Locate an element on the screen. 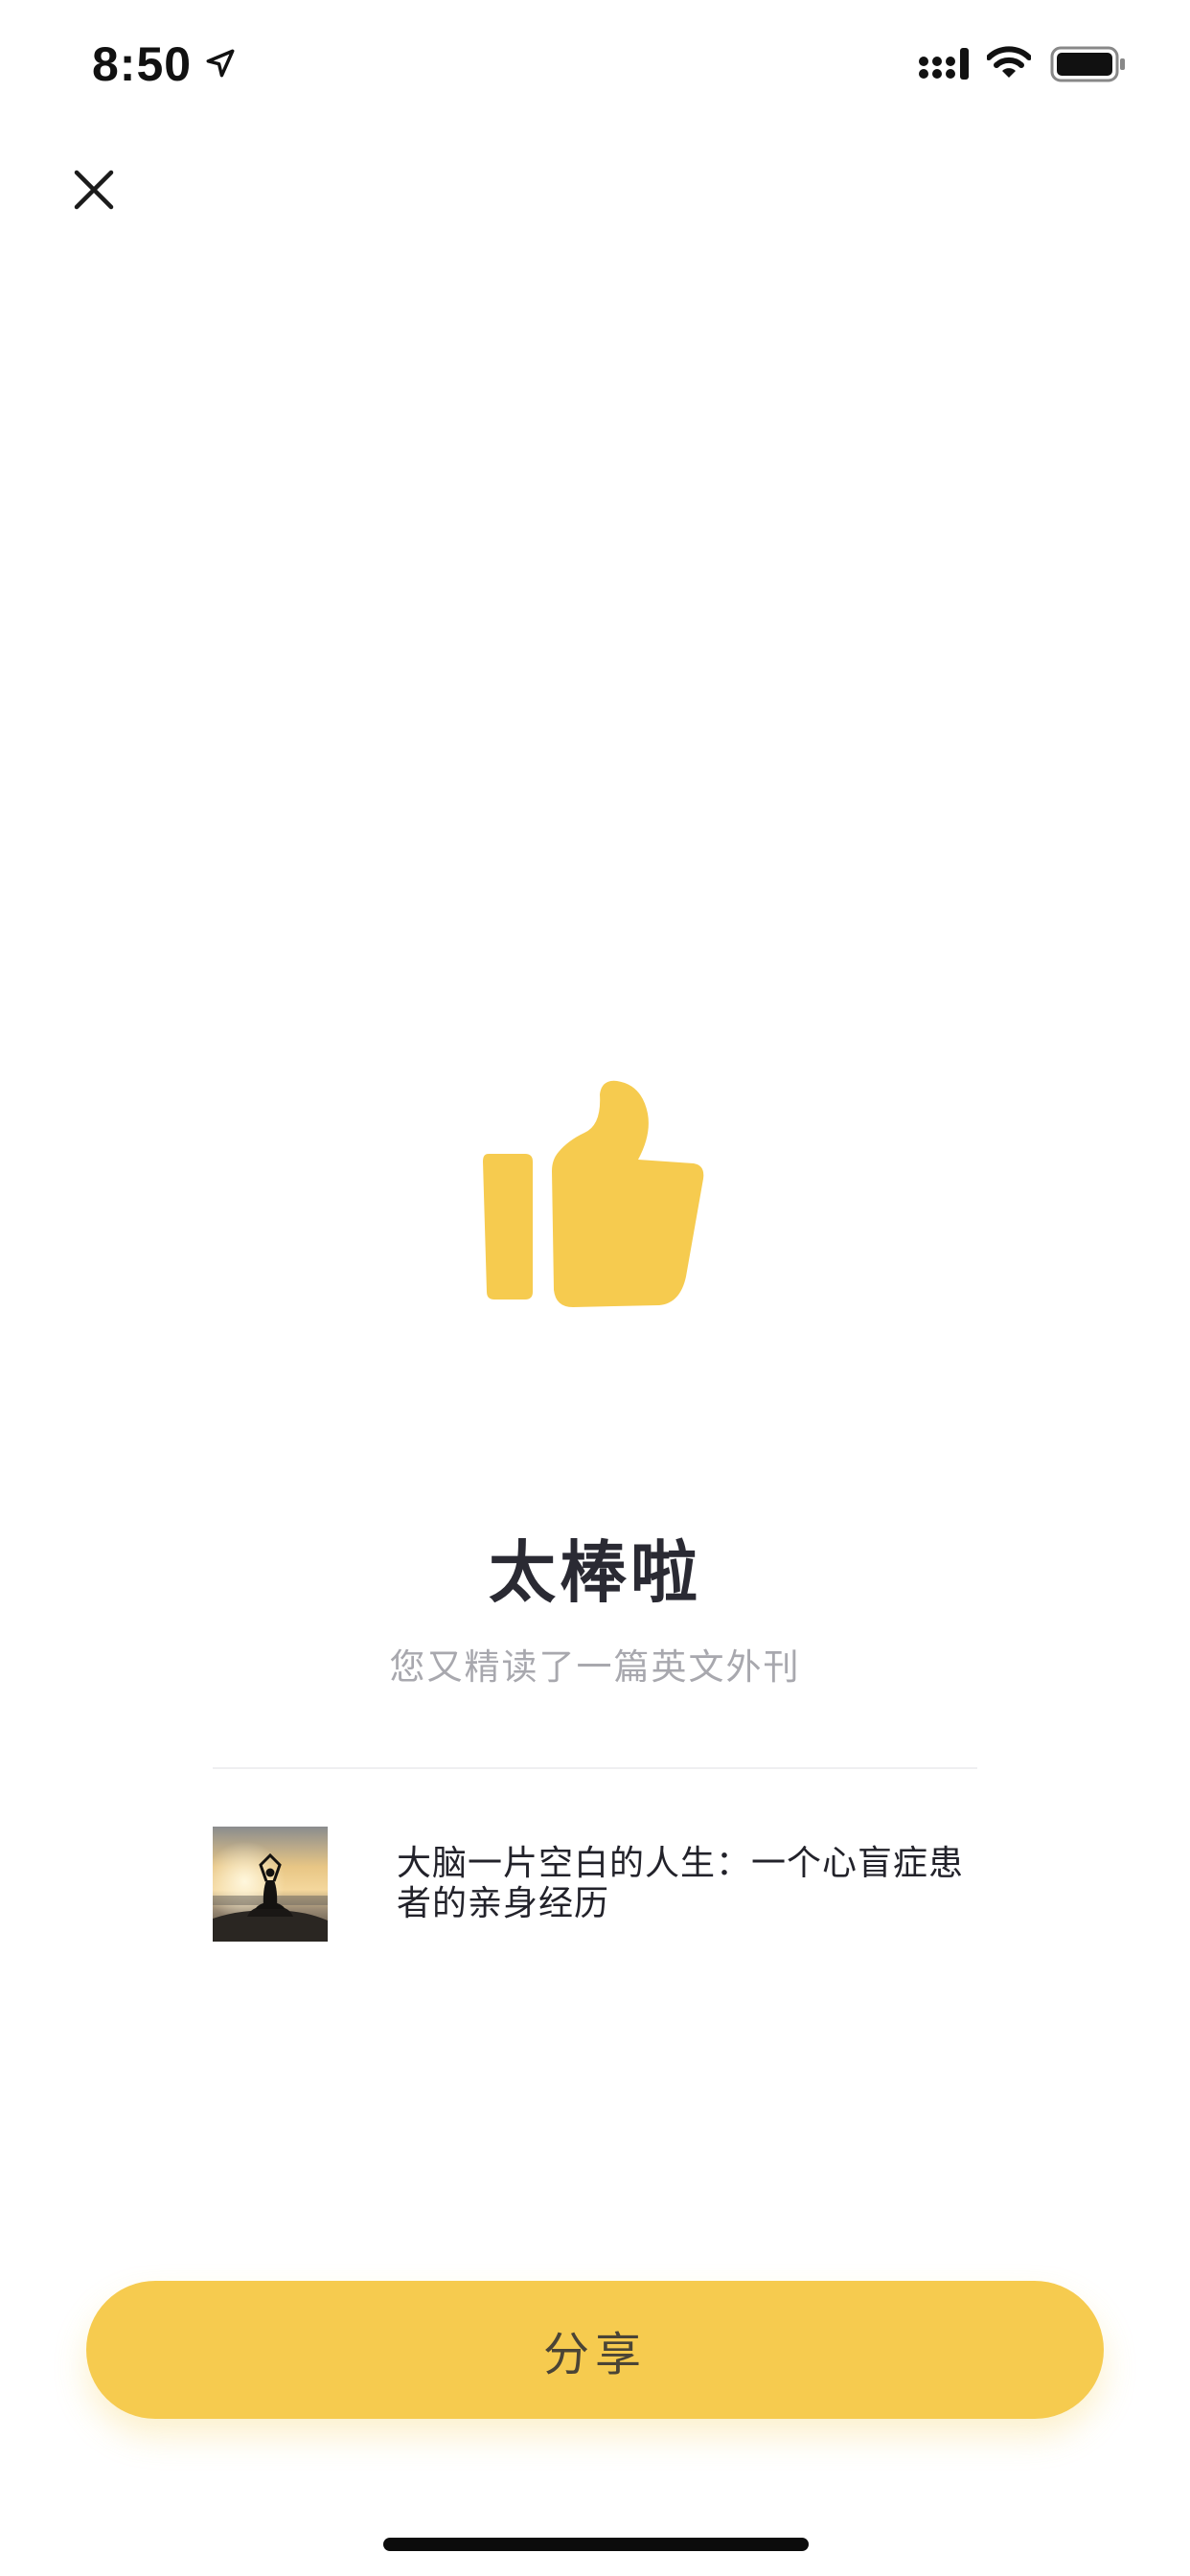 This screenshot has width=1190, height=2576. close-button is located at coordinates (94, 189).